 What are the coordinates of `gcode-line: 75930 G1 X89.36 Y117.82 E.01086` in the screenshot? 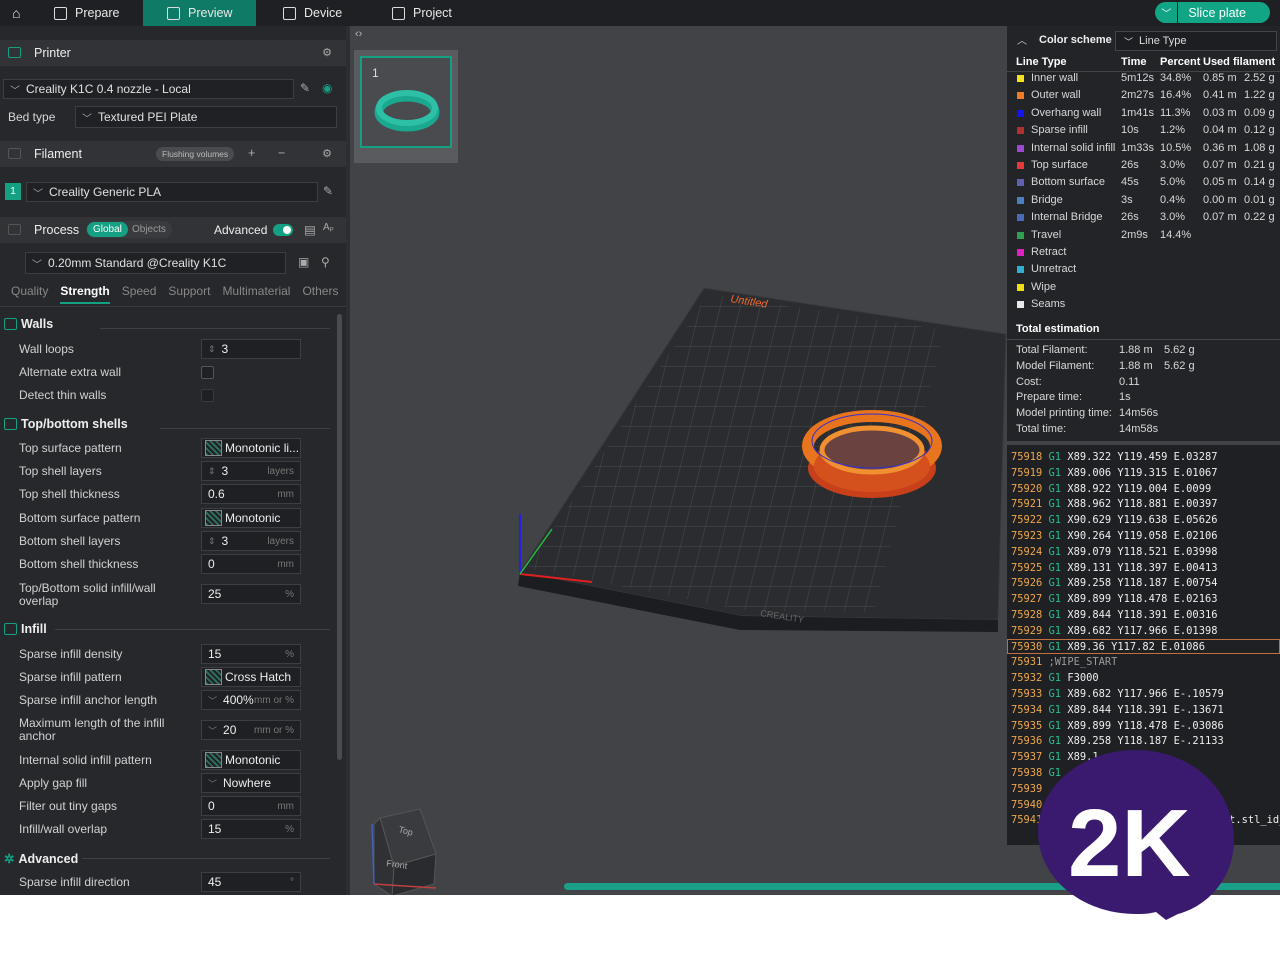 It's located at (1108, 648).